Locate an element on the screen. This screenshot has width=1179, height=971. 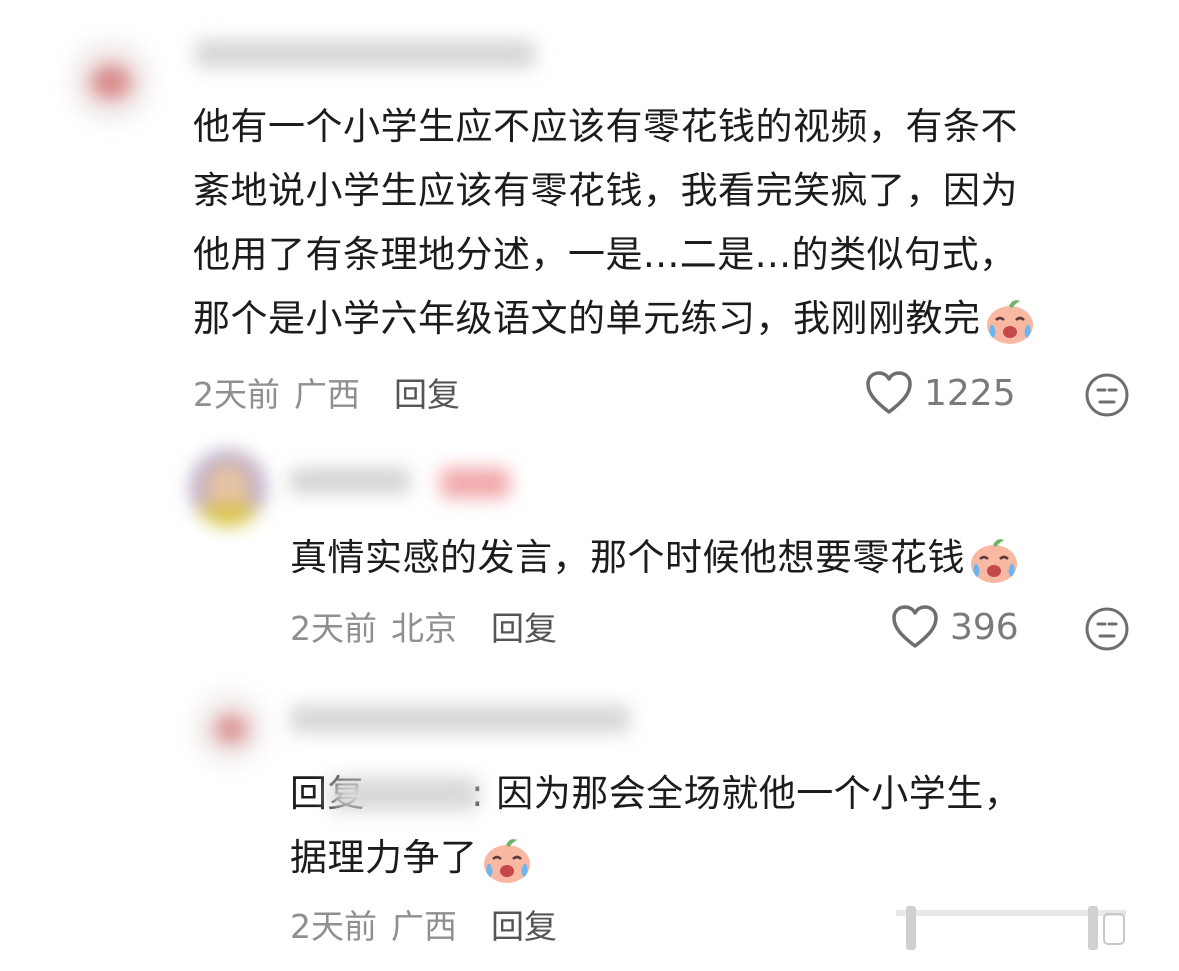
comment-text-line: 紊地说小学生应该有零花钱，我看完笑疯了，因为 is located at coordinates (605, 190).